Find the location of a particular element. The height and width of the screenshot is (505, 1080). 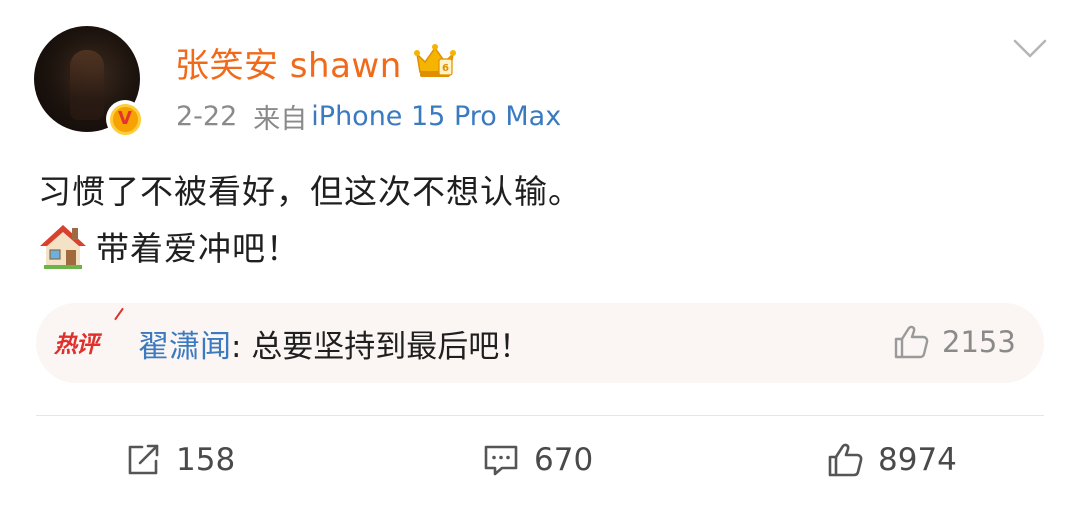

source-prefix: 来自 is located at coordinates (280, 119).